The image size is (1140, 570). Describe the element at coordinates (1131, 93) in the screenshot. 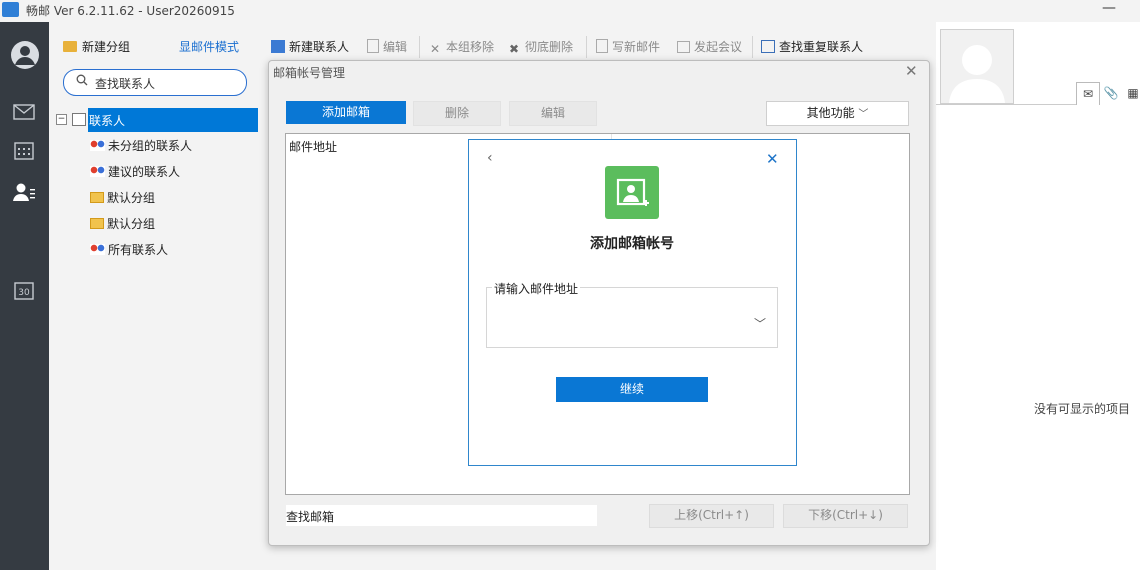

I see `calendar-tab-icon: ▦` at that location.